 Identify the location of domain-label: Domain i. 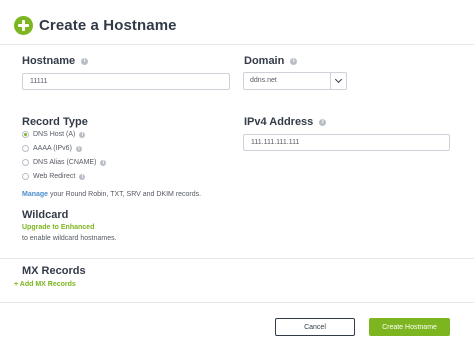
(271, 61).